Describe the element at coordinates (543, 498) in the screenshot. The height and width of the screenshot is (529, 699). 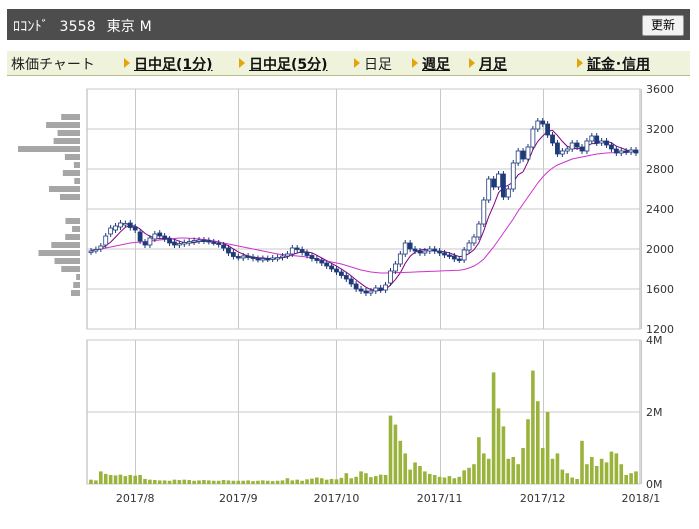
I see `x-tick-label: 2017/12` at that location.